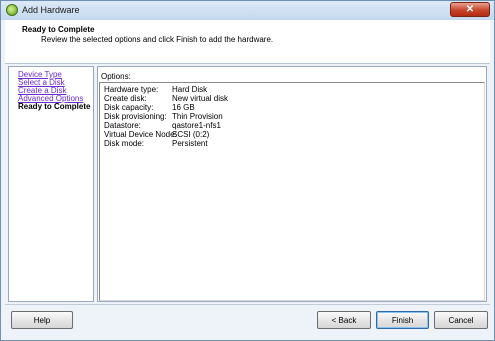  I want to click on option-value: New virtual disk, so click(200, 98).